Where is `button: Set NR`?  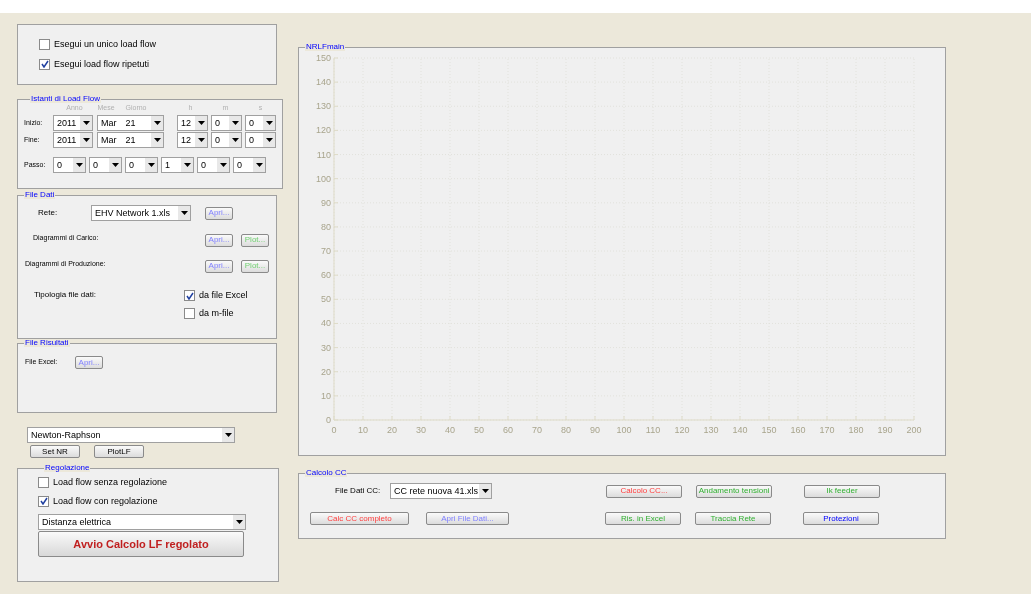 button: Set NR is located at coordinates (55, 451).